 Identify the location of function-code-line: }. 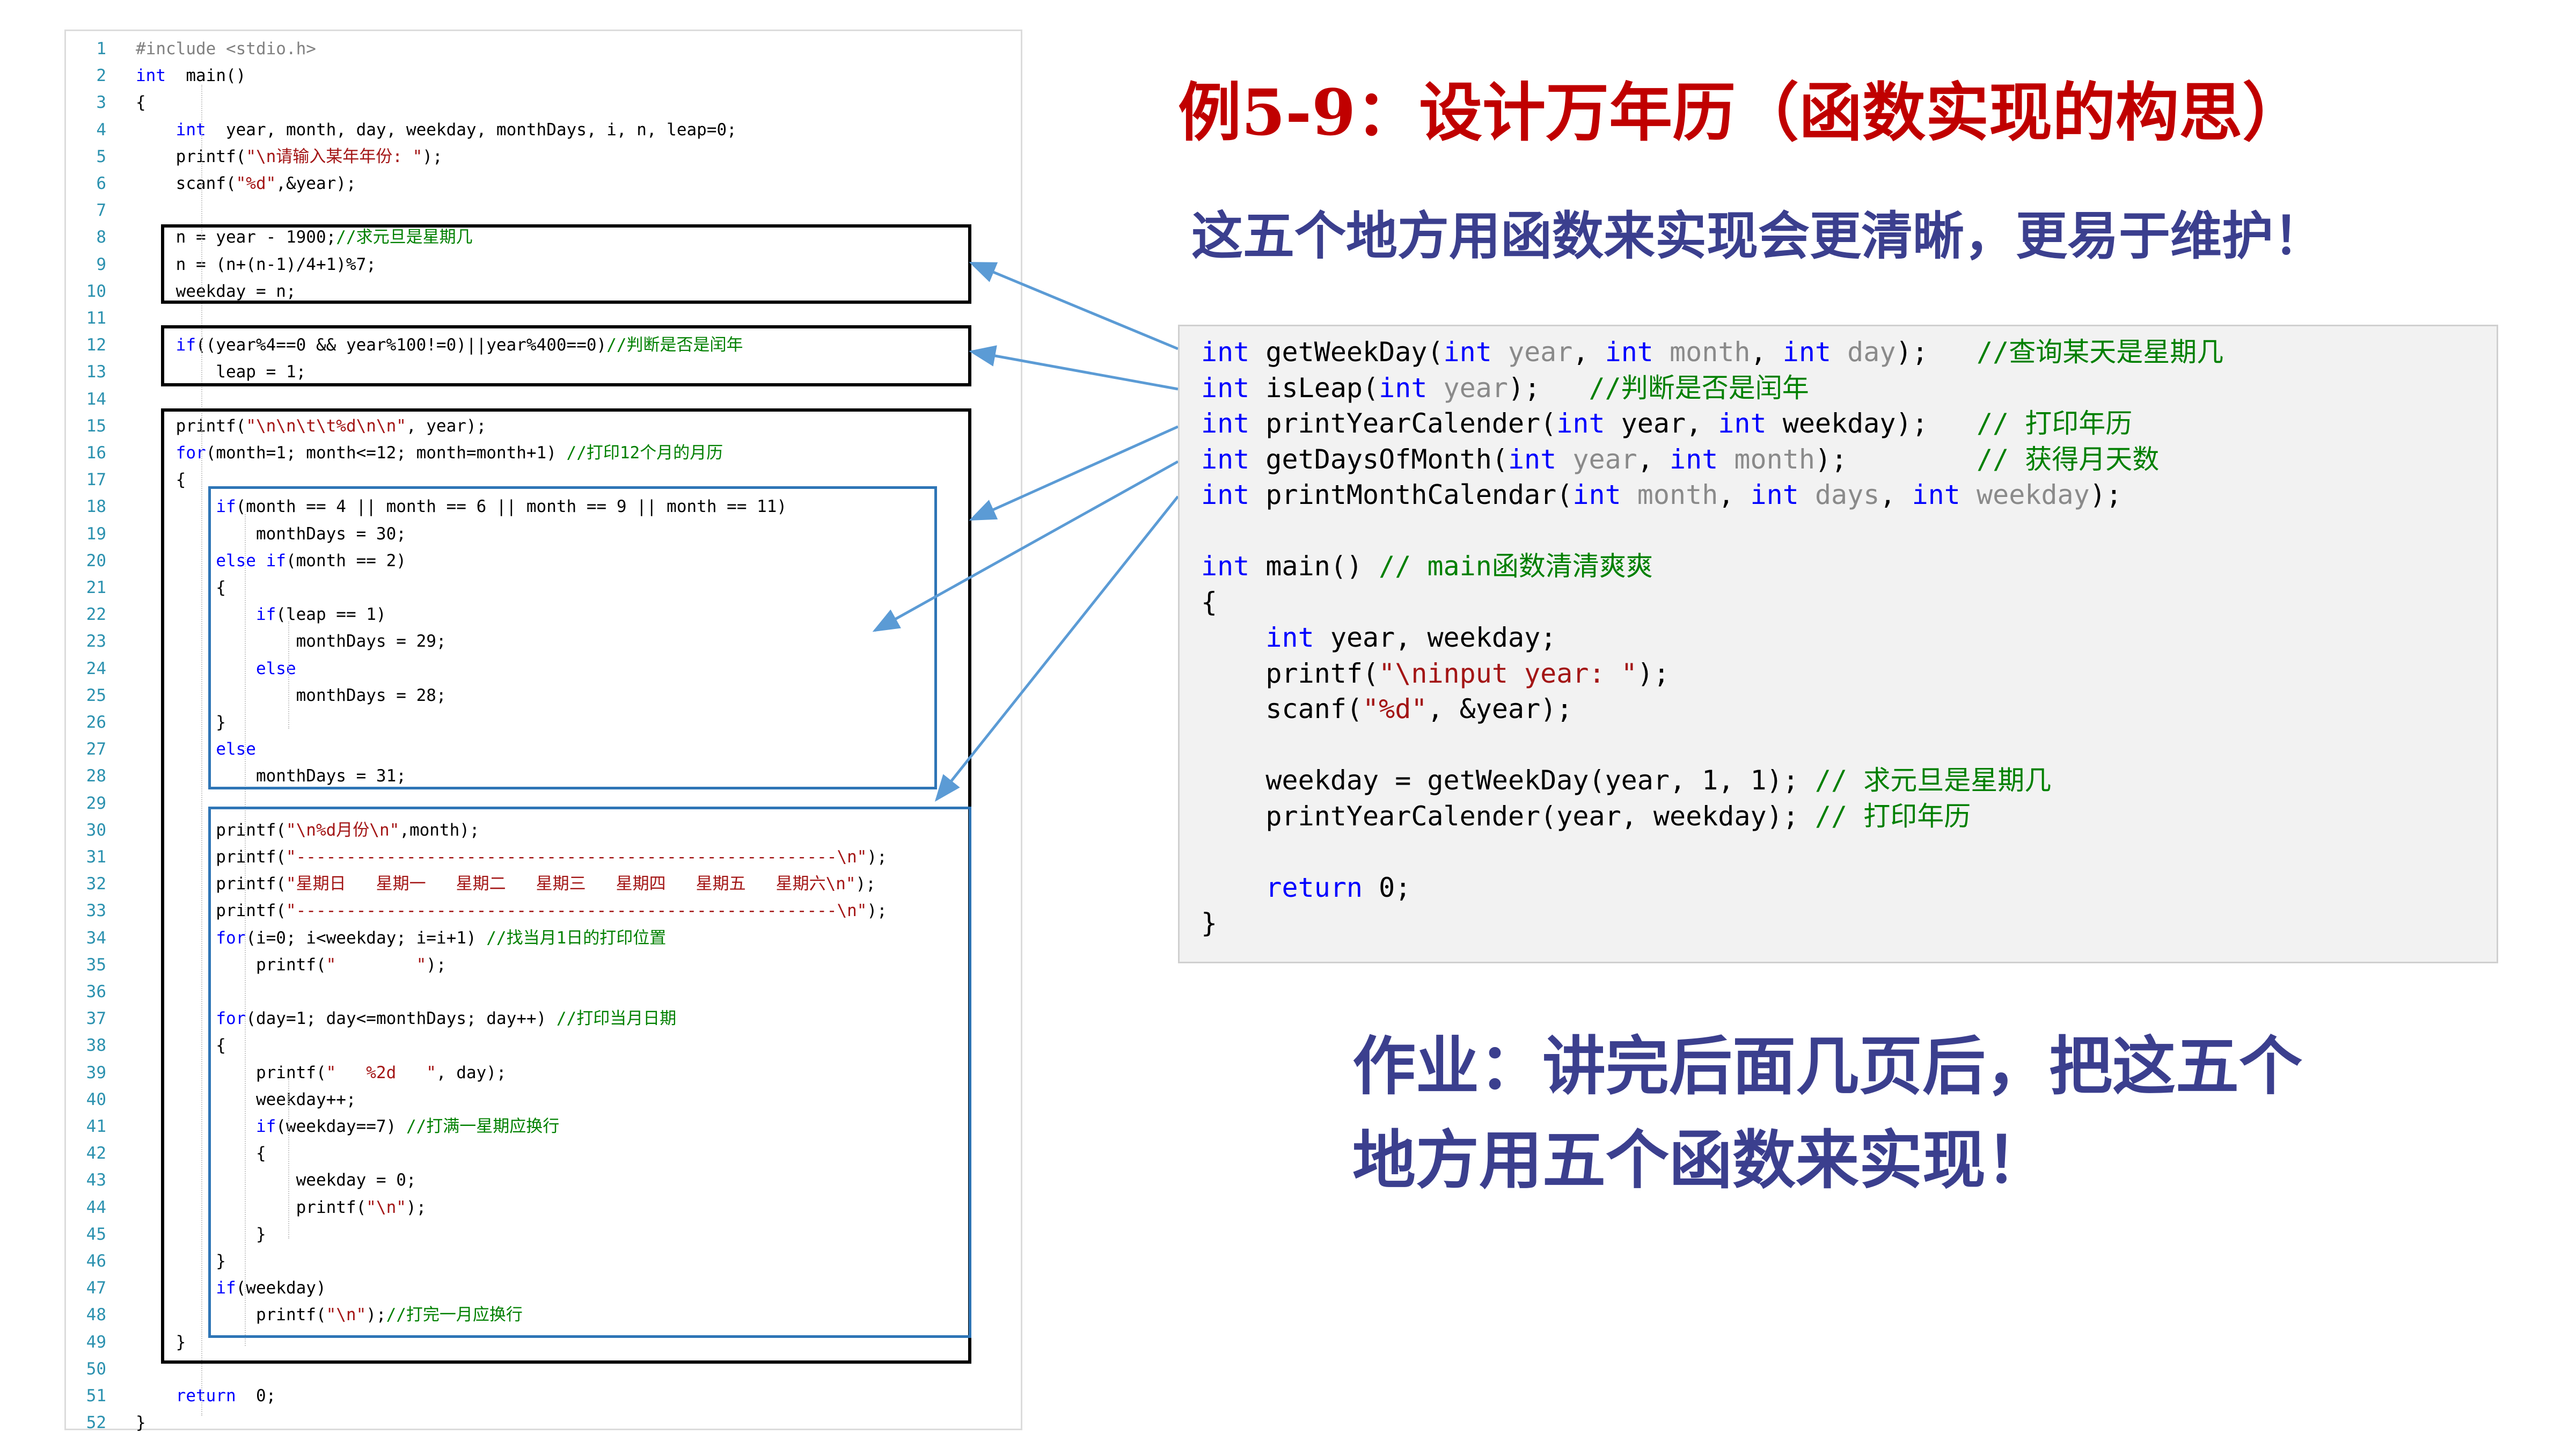
(1209, 923).